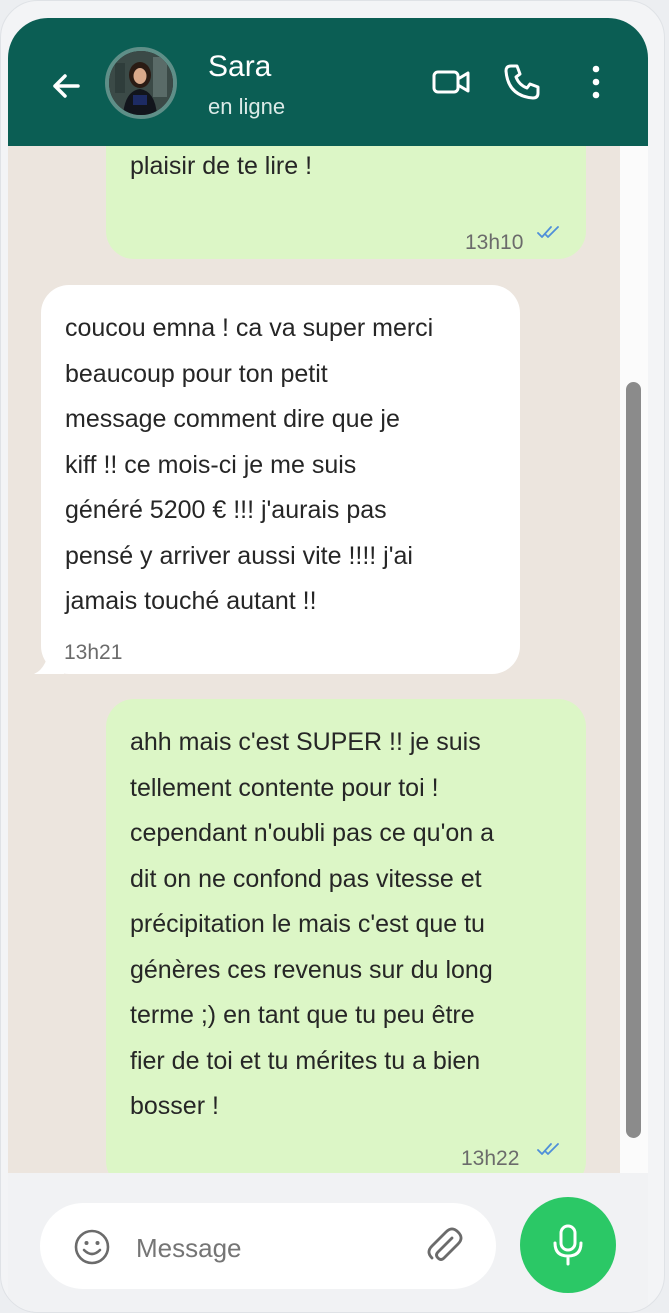  I want to click on message-input, so click(271, 1248).